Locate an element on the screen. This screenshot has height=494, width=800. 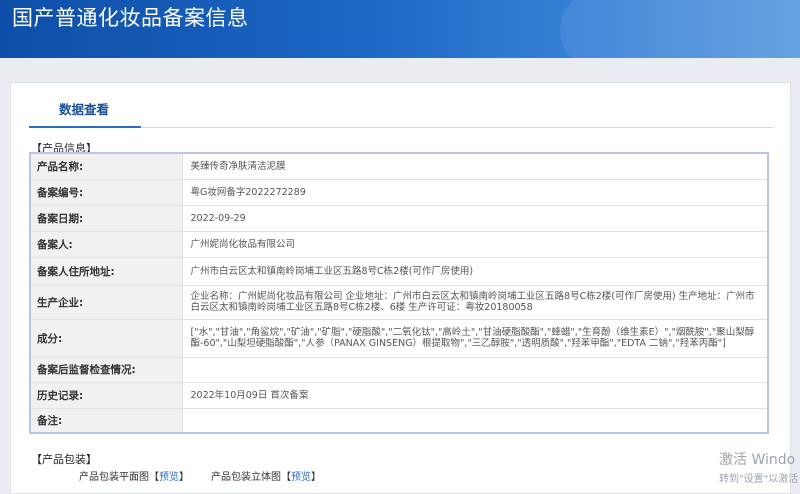
packaging-item: 产品包装平面图【预览】 is located at coordinates (134, 477).